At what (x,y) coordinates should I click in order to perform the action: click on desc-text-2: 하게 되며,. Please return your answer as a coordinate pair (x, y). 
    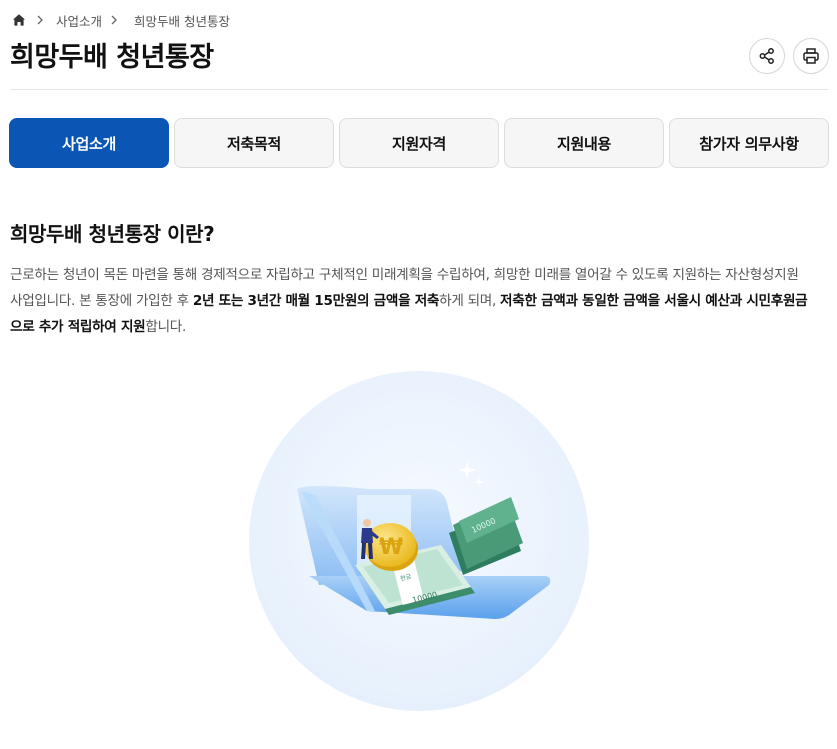
    Looking at the image, I should click on (470, 301).